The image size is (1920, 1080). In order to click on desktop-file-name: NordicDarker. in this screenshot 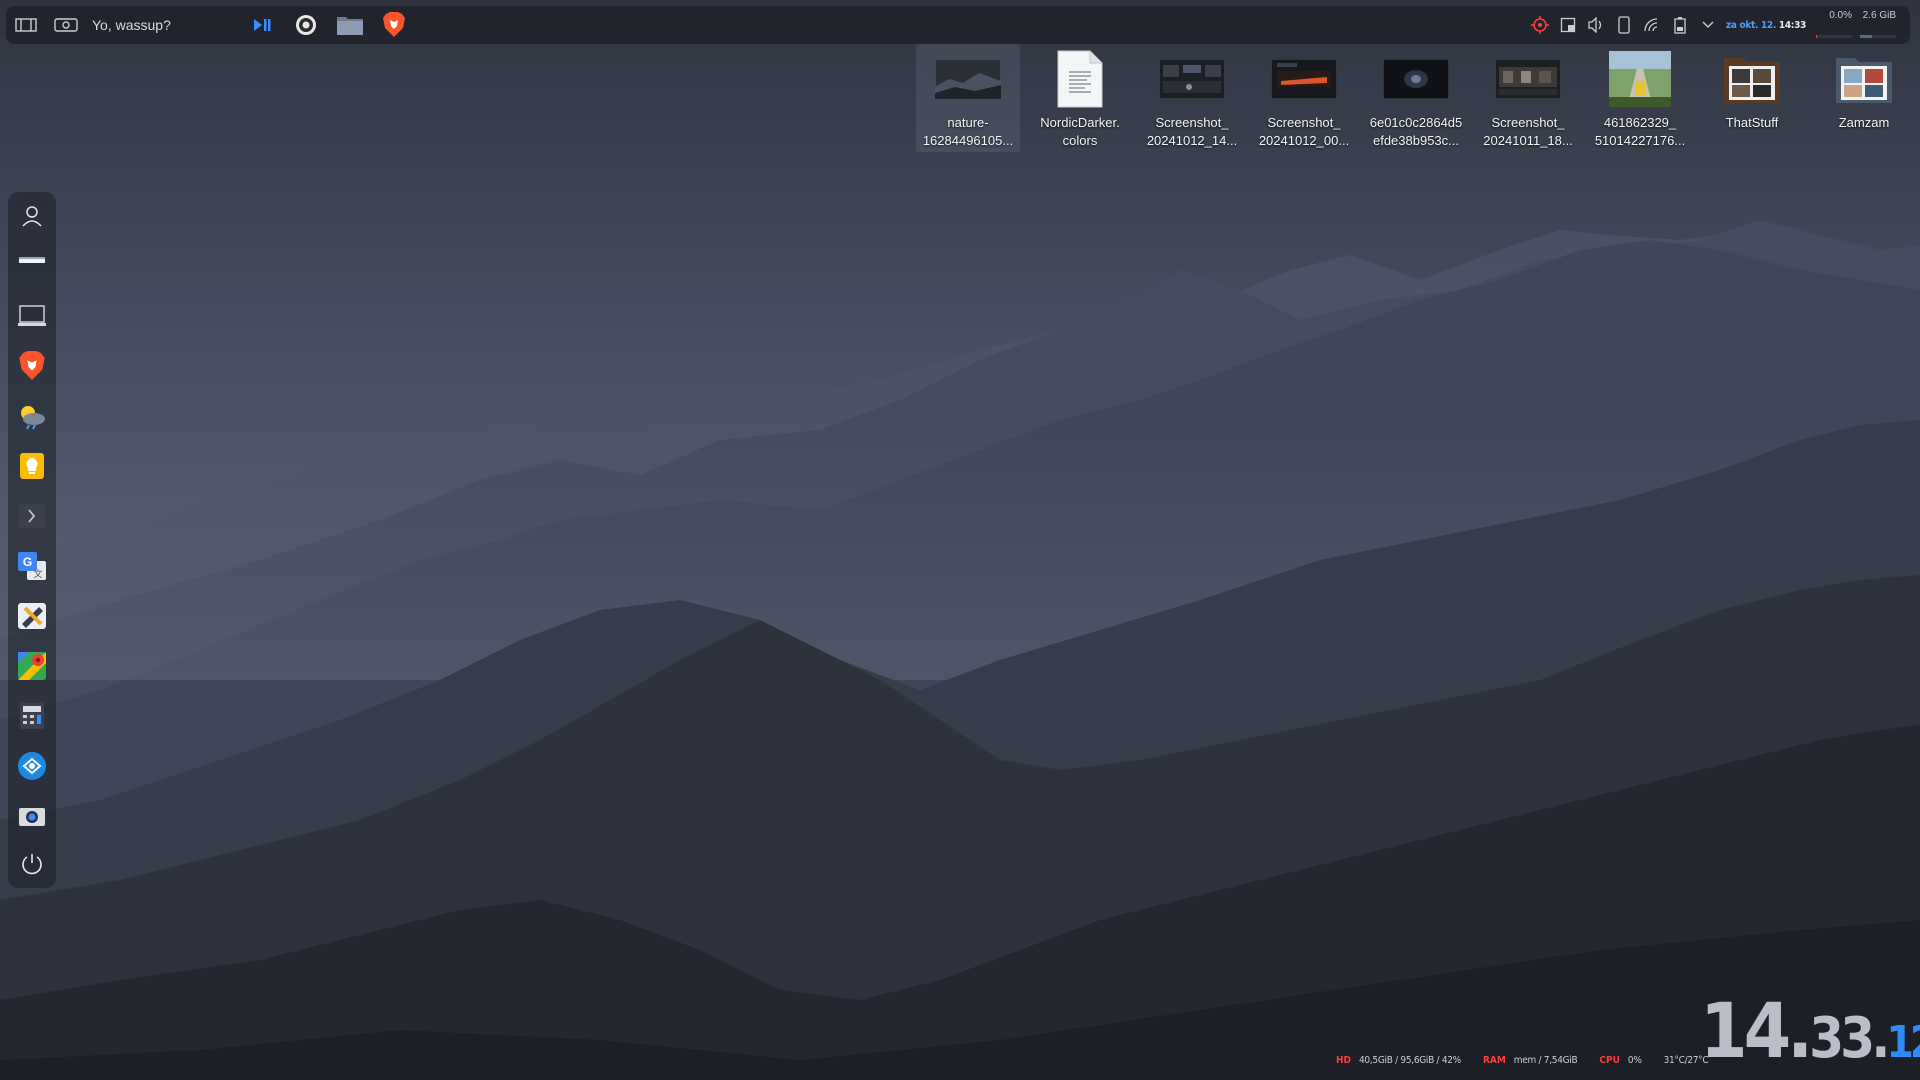, I will do `click(1080, 122)`.